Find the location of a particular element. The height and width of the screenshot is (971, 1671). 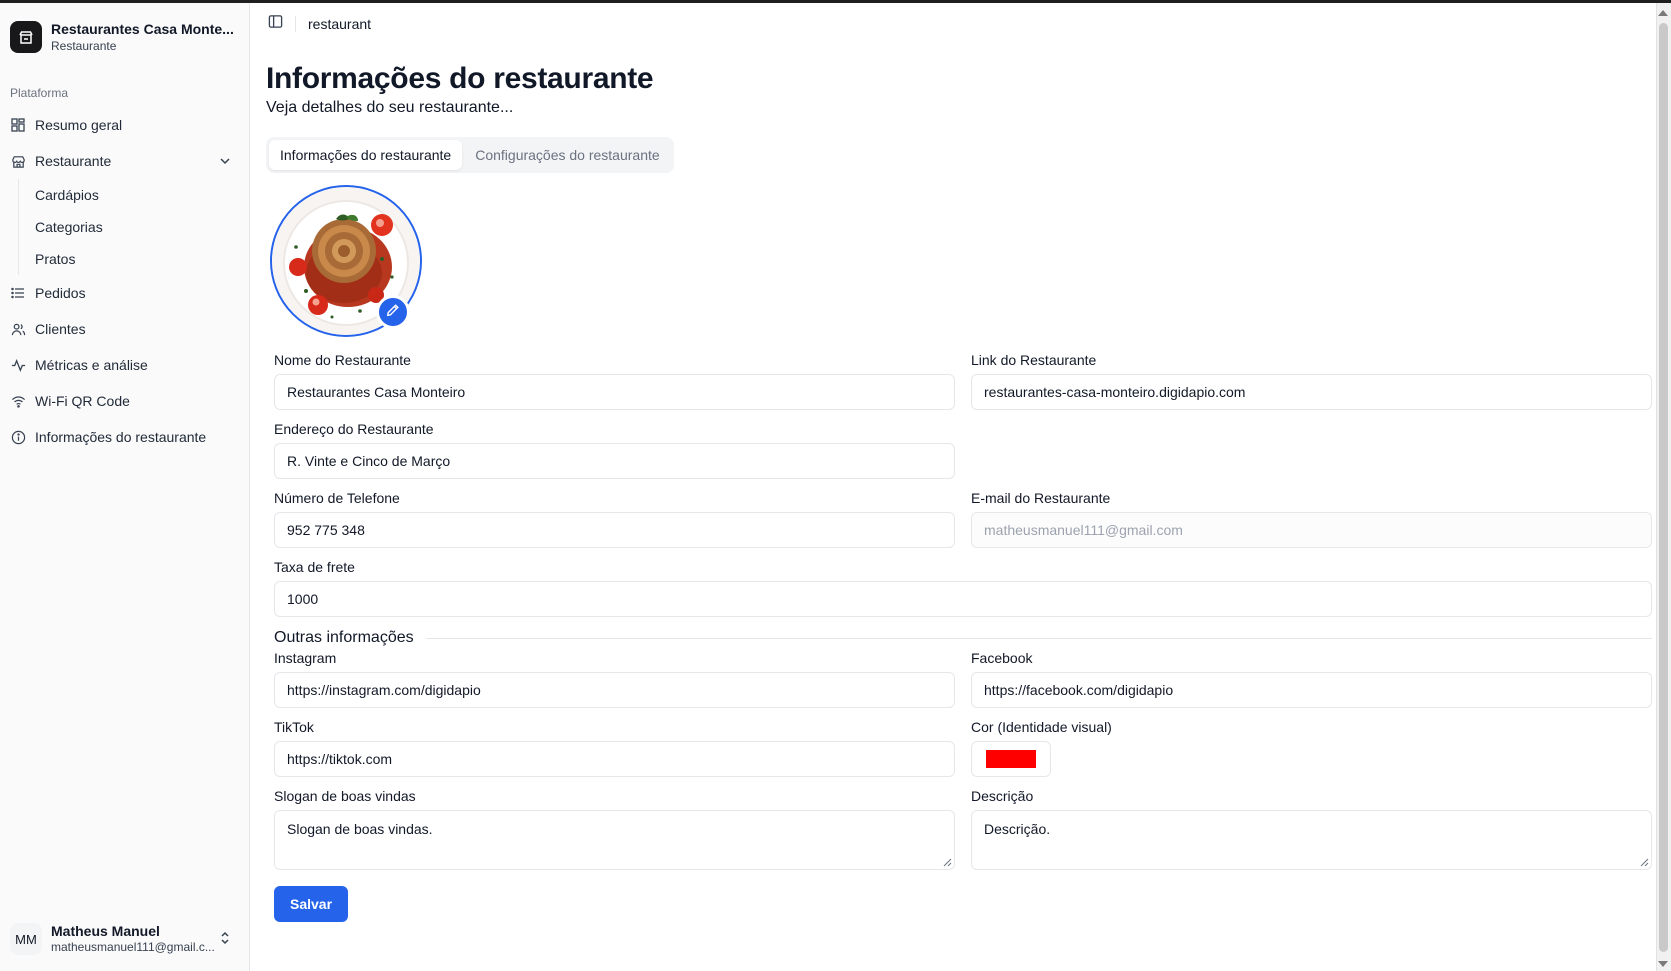

activity-icon is located at coordinates (18, 365).